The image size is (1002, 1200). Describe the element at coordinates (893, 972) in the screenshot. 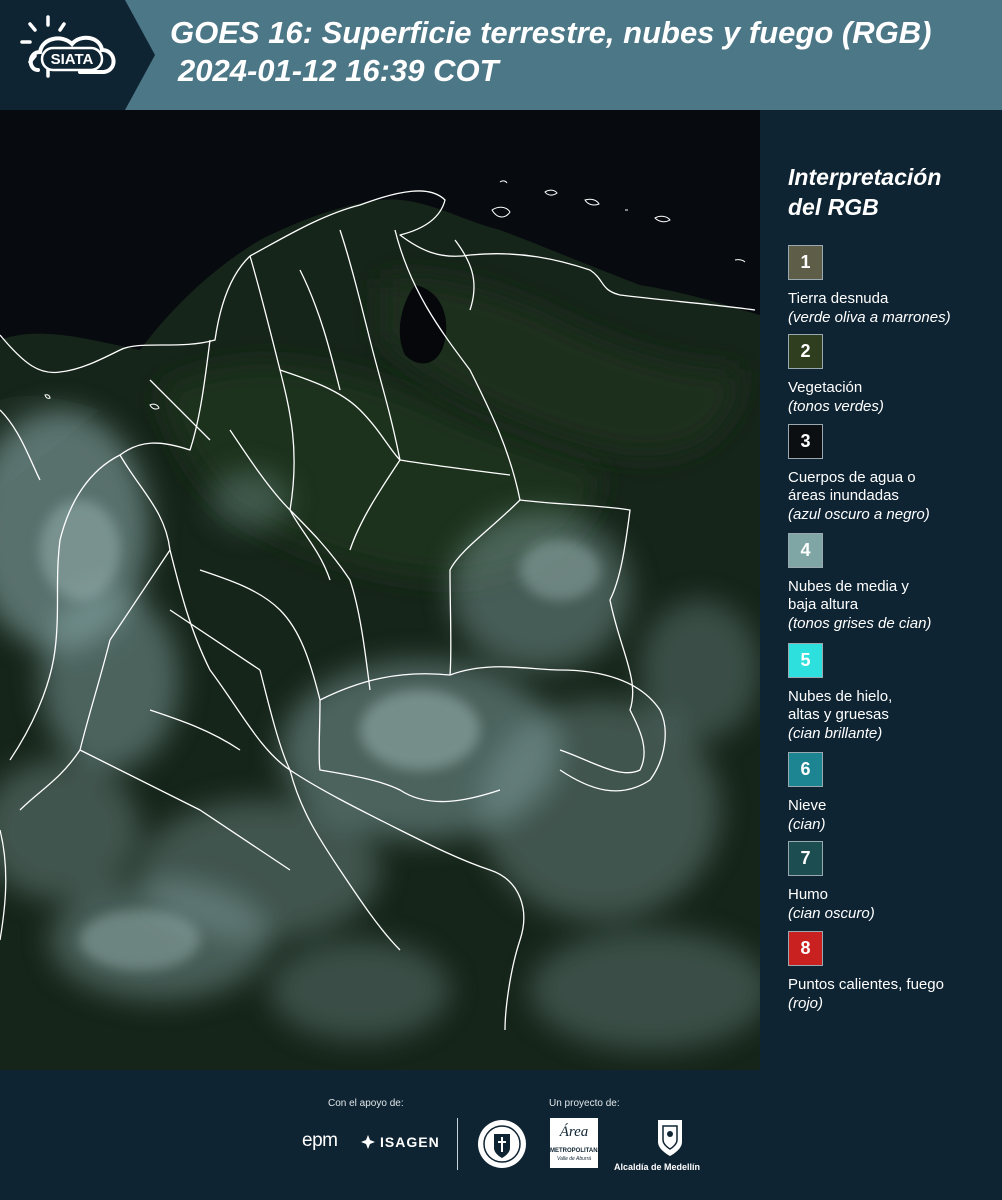

I see `legend-item-fuego: 8 Puntos calientes, fuego (rojo)` at that location.